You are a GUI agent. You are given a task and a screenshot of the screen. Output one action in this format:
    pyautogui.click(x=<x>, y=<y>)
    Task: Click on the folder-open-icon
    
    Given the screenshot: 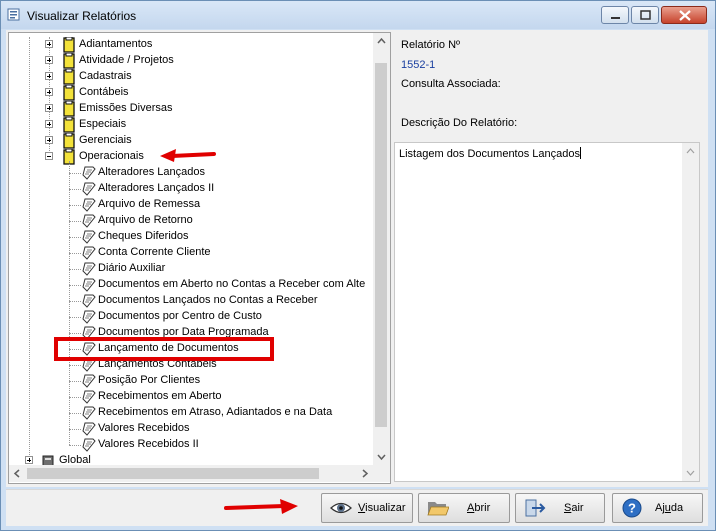 What is the action you would take?
    pyautogui.click(x=438, y=509)
    